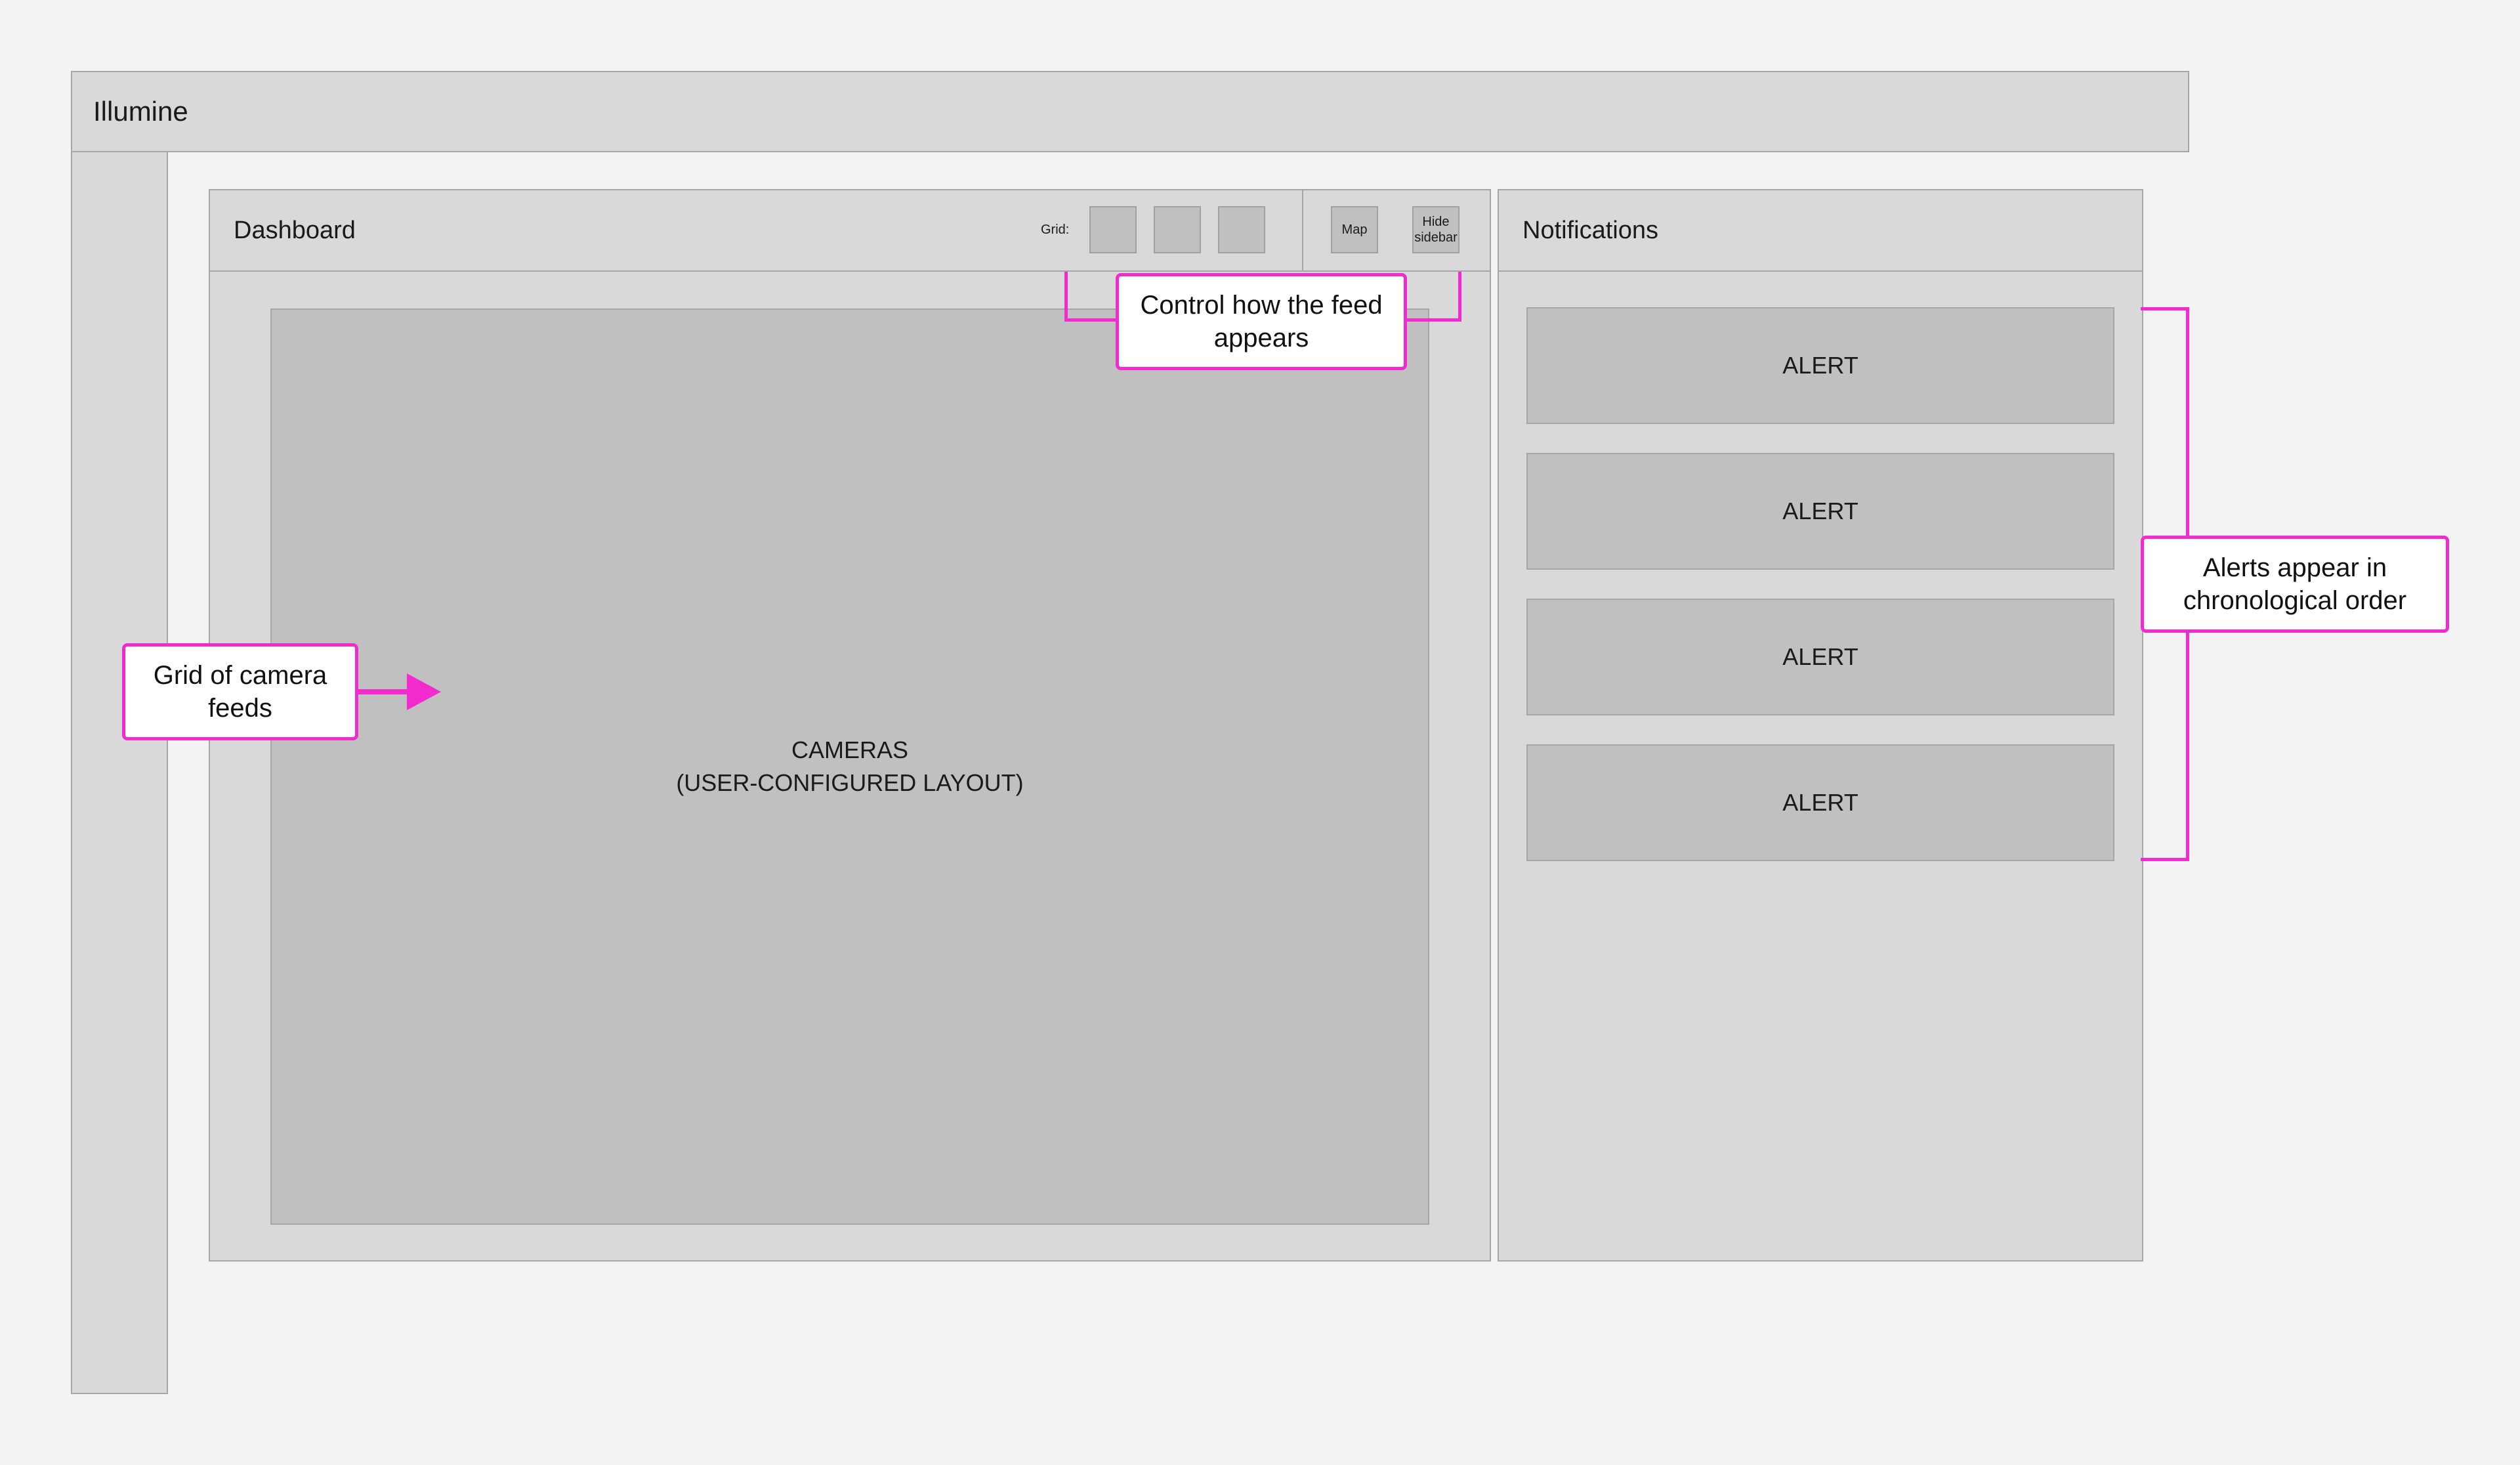 This screenshot has height=1465, width=2520. What do you see at coordinates (384, 691) in the screenshot?
I see `annotation-arrow-shaft` at bounding box center [384, 691].